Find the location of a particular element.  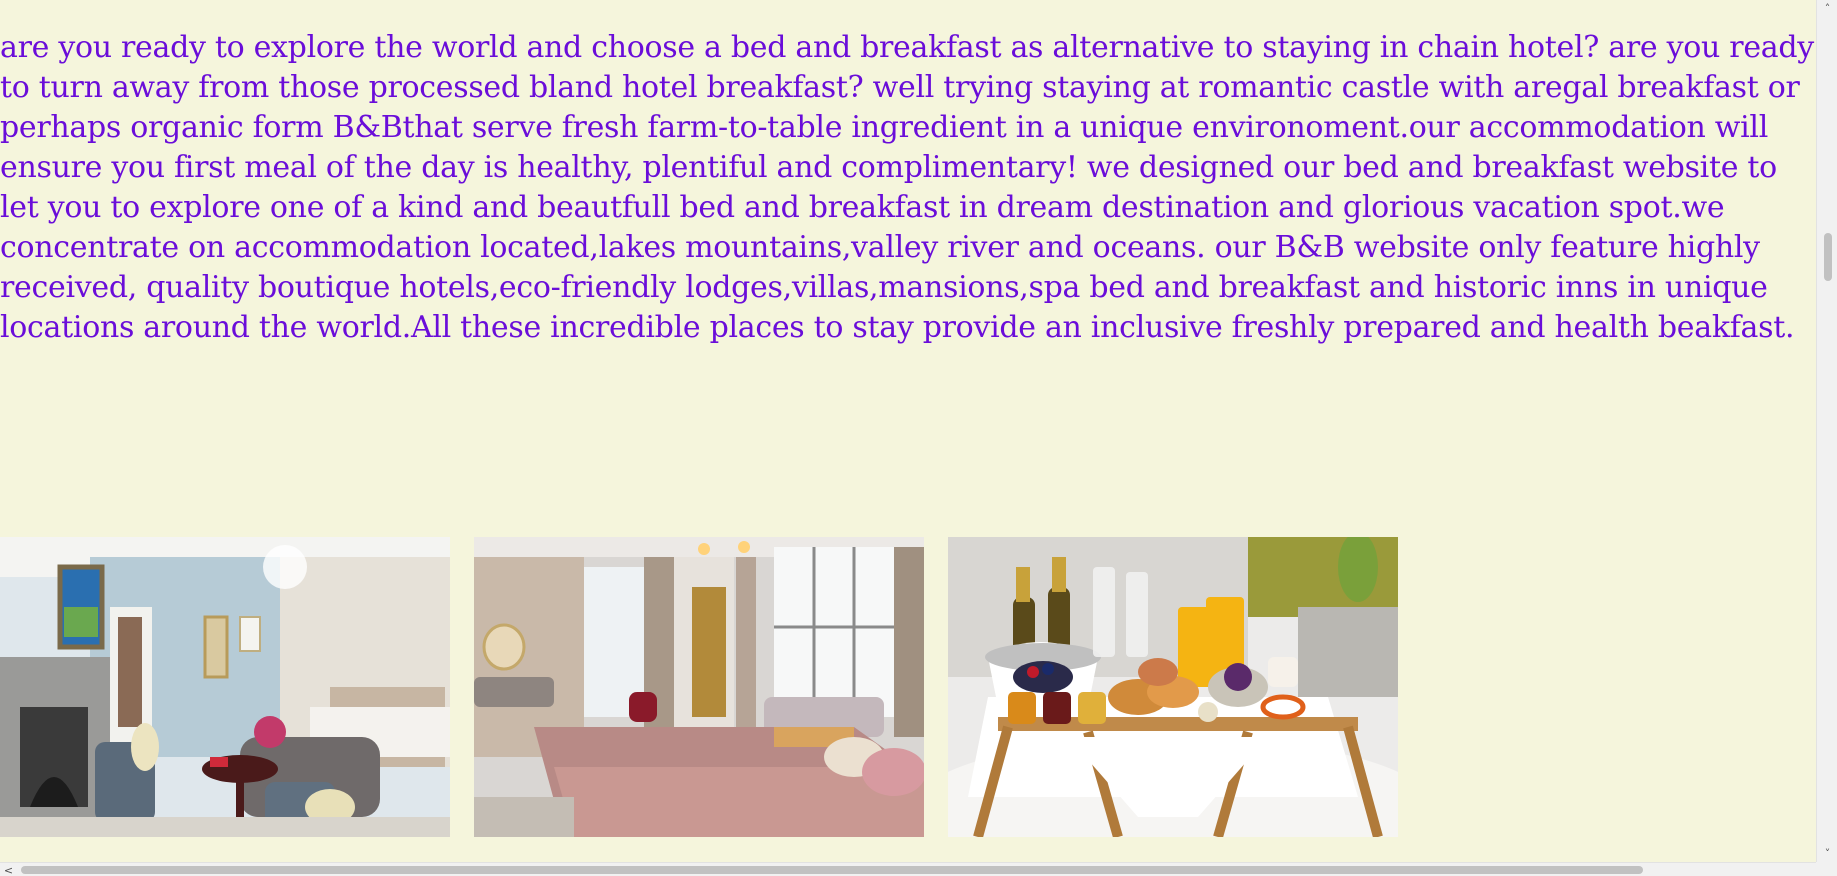

gallery-photo-breakfast-tray is located at coordinates (1173, 687).